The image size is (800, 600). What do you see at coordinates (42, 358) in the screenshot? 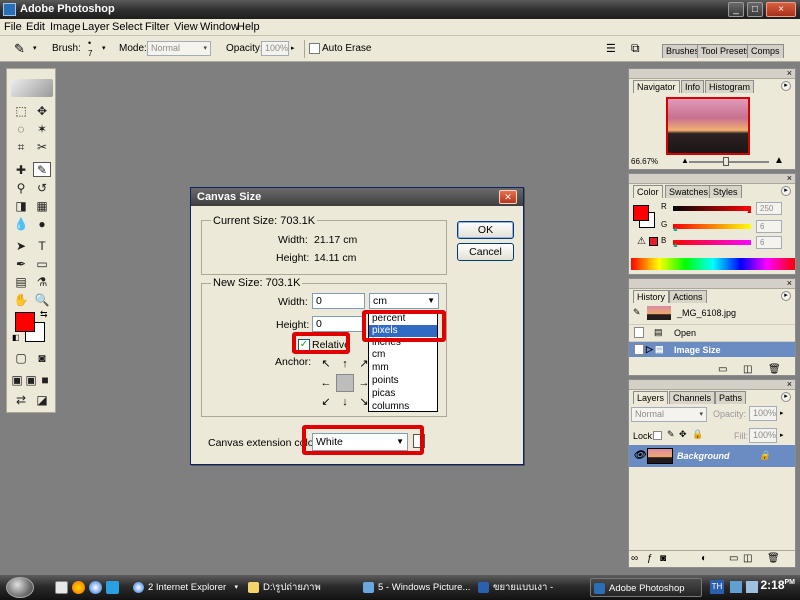
I see `quick-mask-mode-icon: ◙` at bounding box center [42, 358].